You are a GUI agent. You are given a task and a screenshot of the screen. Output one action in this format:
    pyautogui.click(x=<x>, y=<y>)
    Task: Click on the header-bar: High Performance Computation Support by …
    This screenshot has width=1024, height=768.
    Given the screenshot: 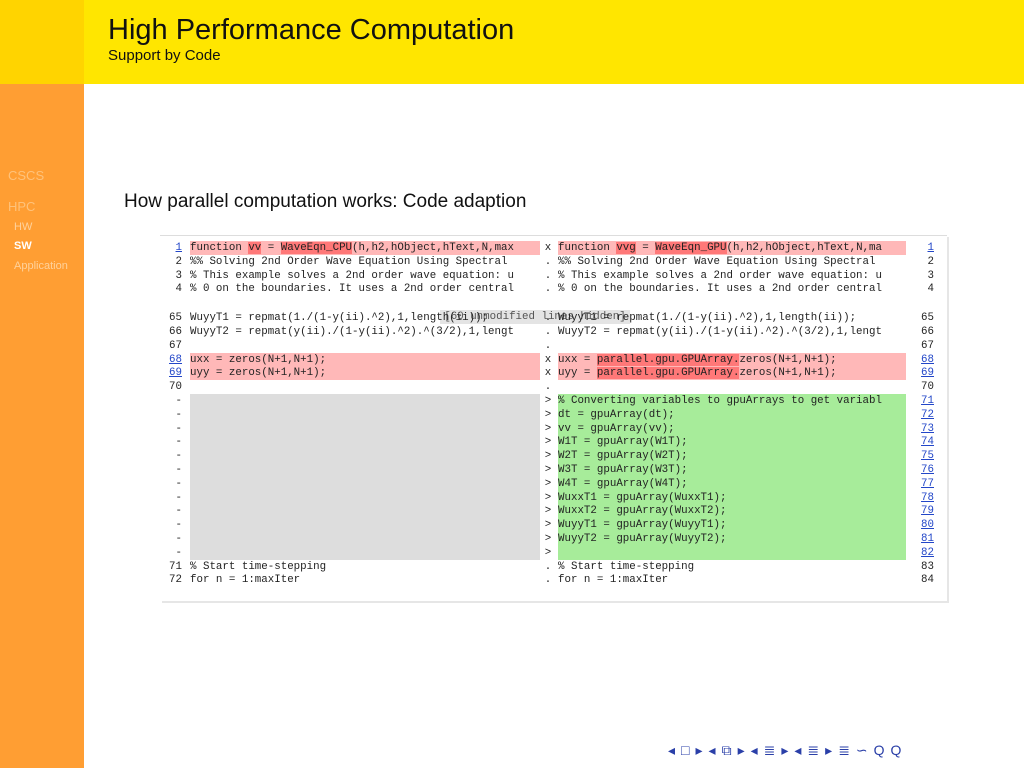 What is the action you would take?
    pyautogui.click(x=554, y=42)
    